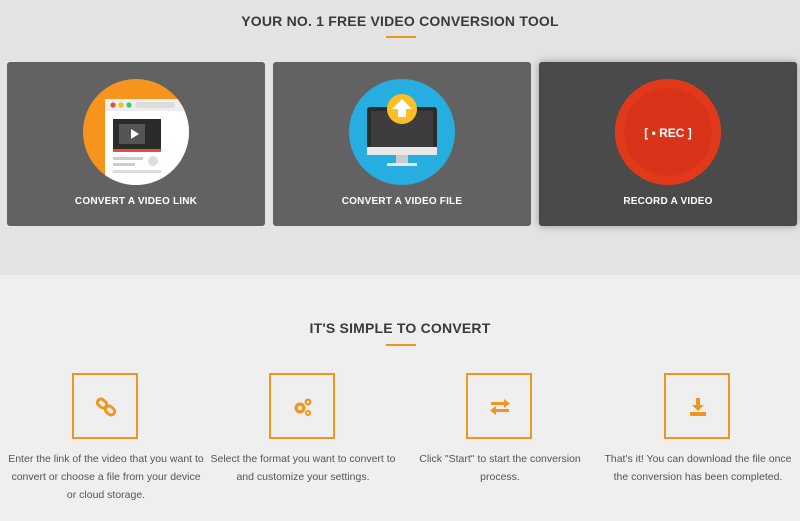 The width and height of the screenshot is (800, 521). I want to click on page-title: YOUR NO. 1 FREE VIDEO CONVERSION TOOL, so click(400, 21).